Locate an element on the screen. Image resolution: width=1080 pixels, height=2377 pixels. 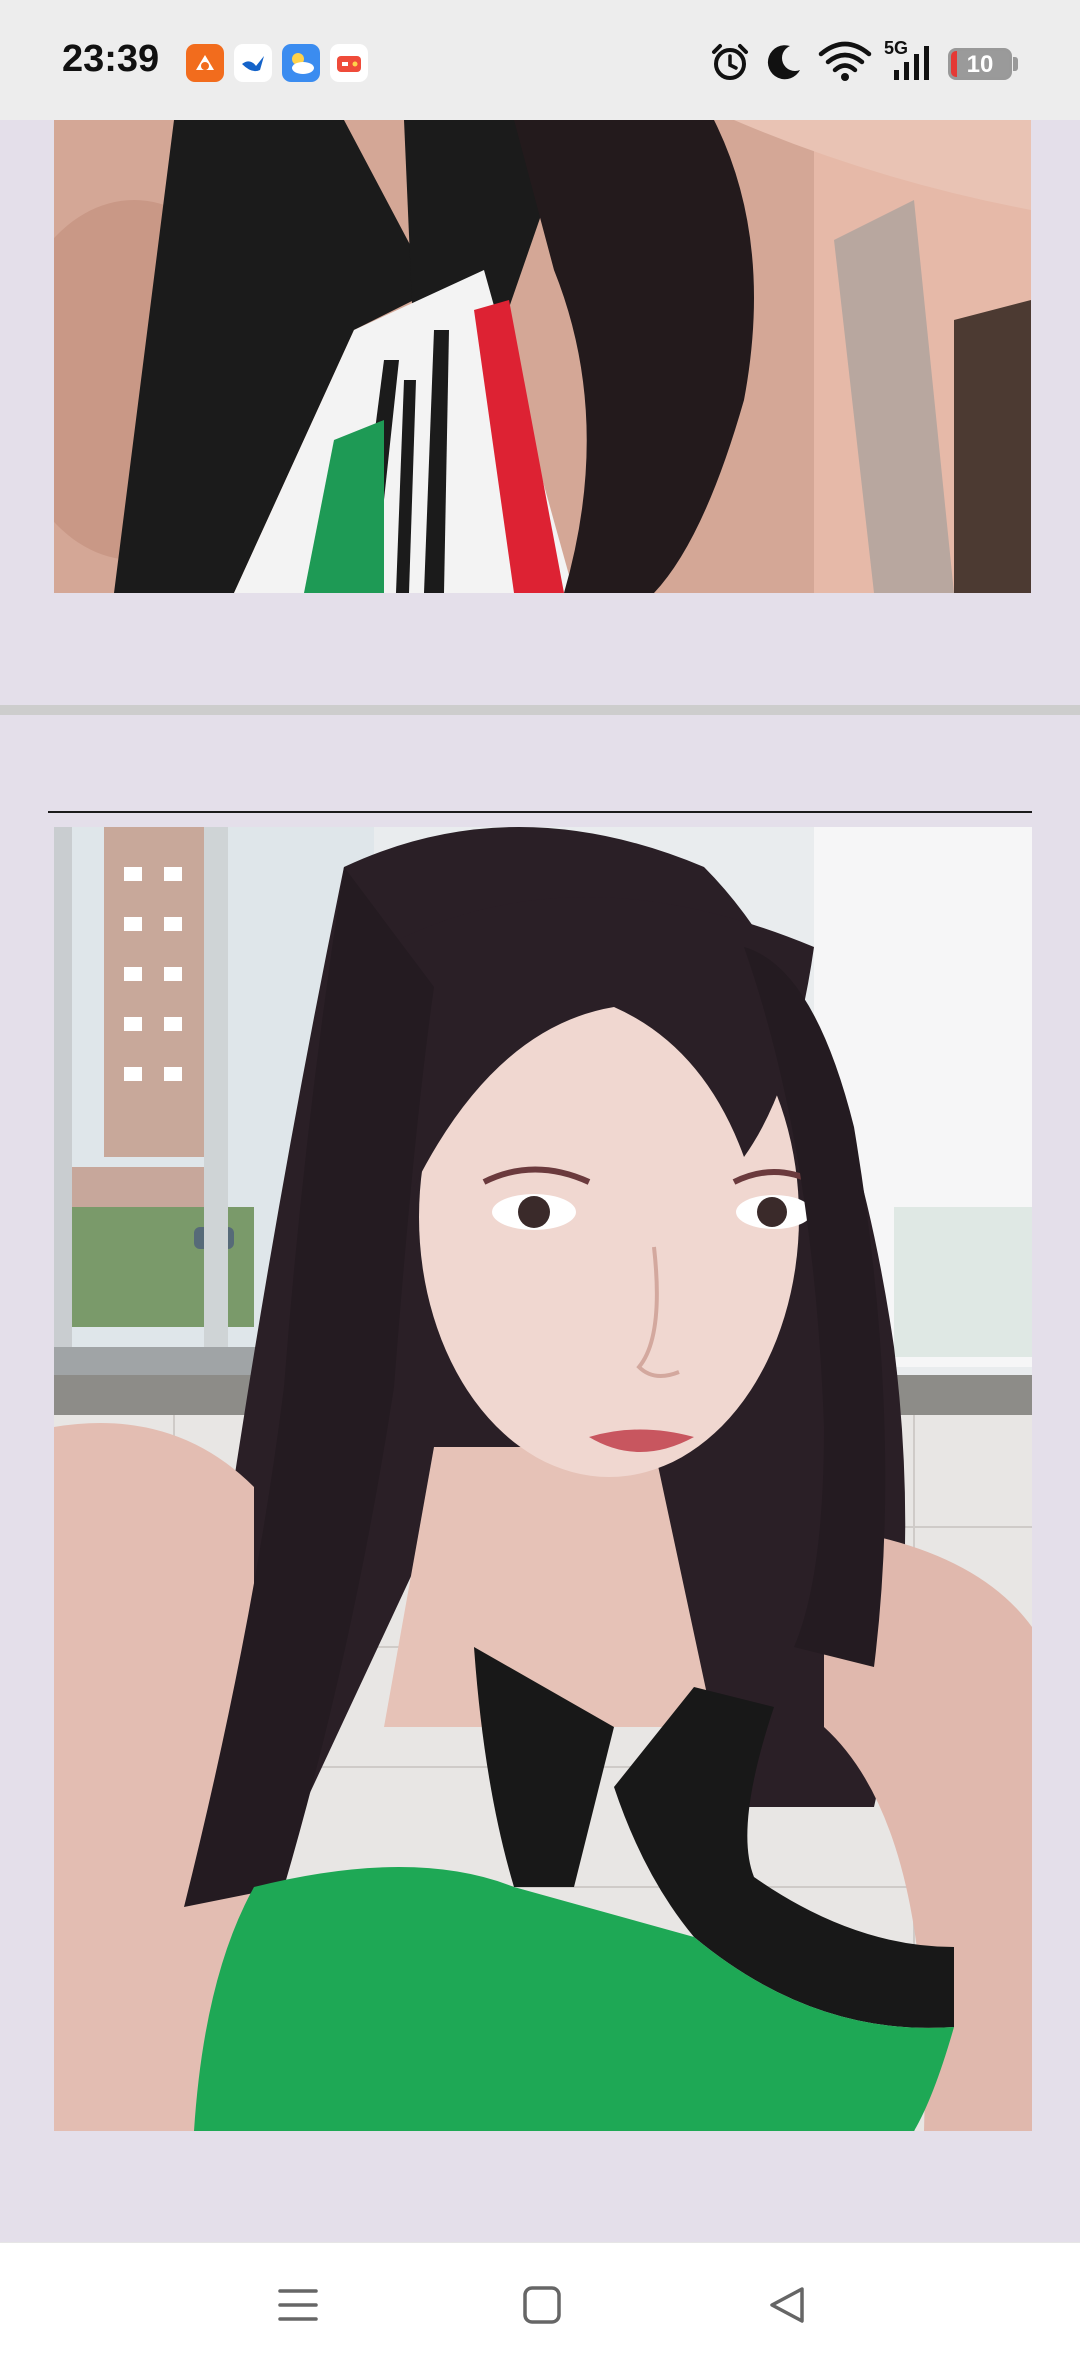
home-icon is located at coordinates (542, 2305).